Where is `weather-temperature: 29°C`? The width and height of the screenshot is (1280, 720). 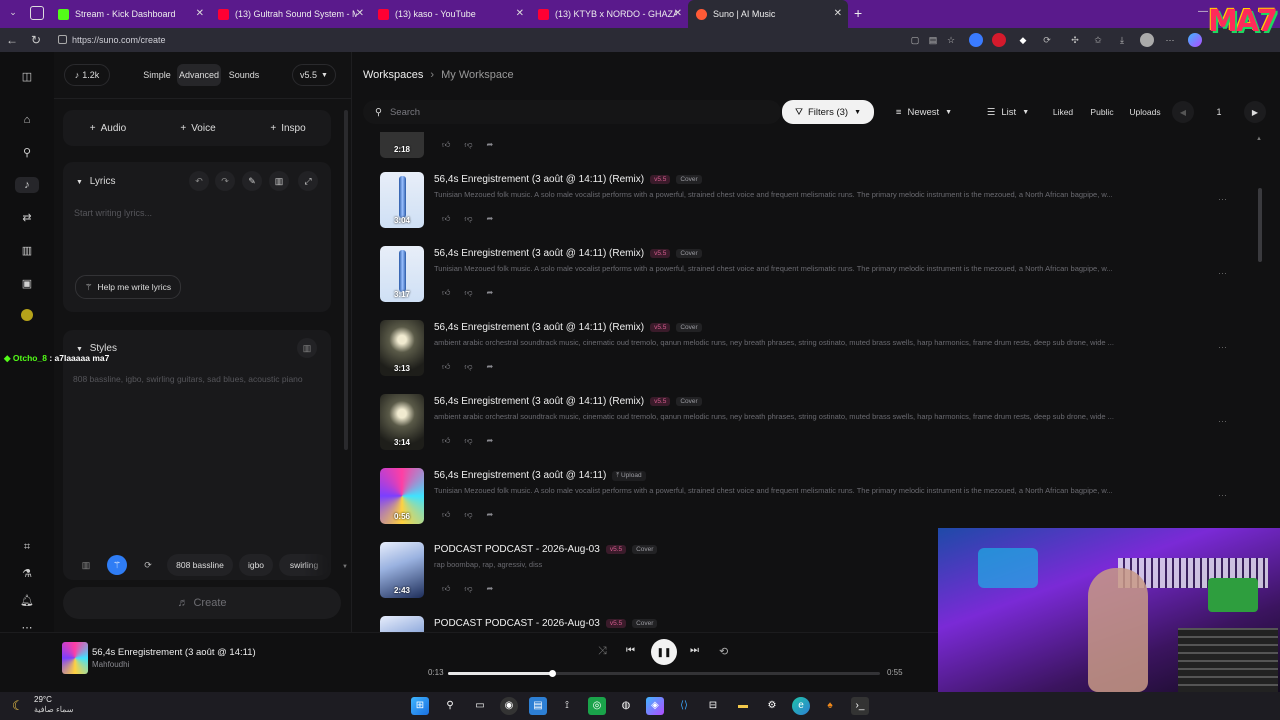
weather-temperature: 29°C is located at coordinates (43, 699).